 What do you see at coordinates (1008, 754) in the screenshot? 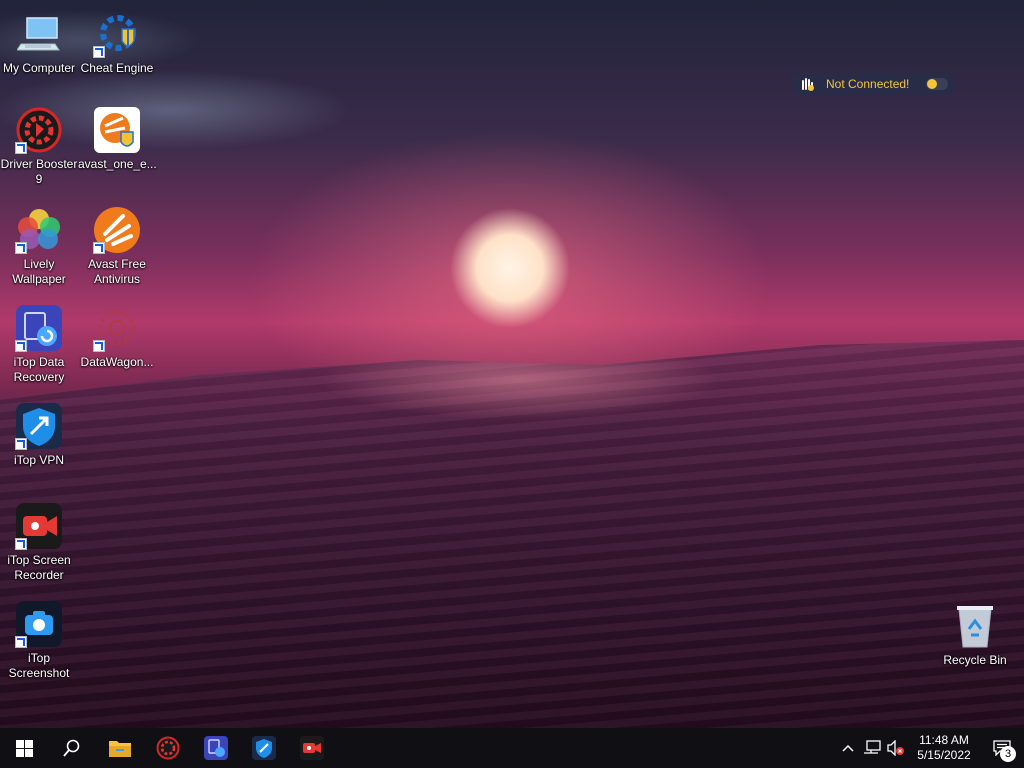
I see `notification-count-badge: 3` at bounding box center [1008, 754].